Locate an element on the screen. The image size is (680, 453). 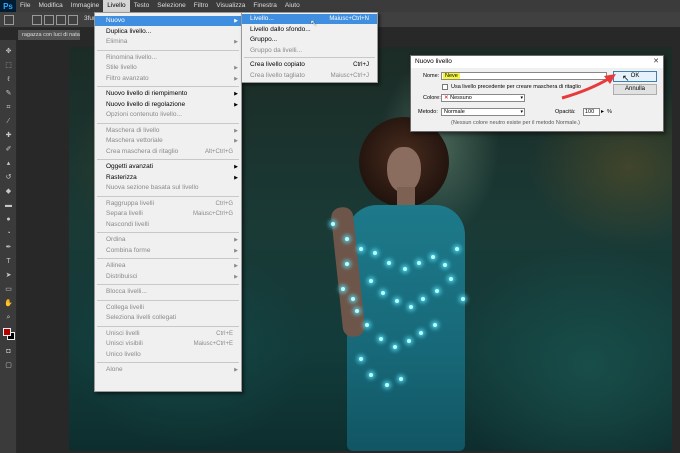
clipping-mask-checkbox is located at coordinates (445, 87).